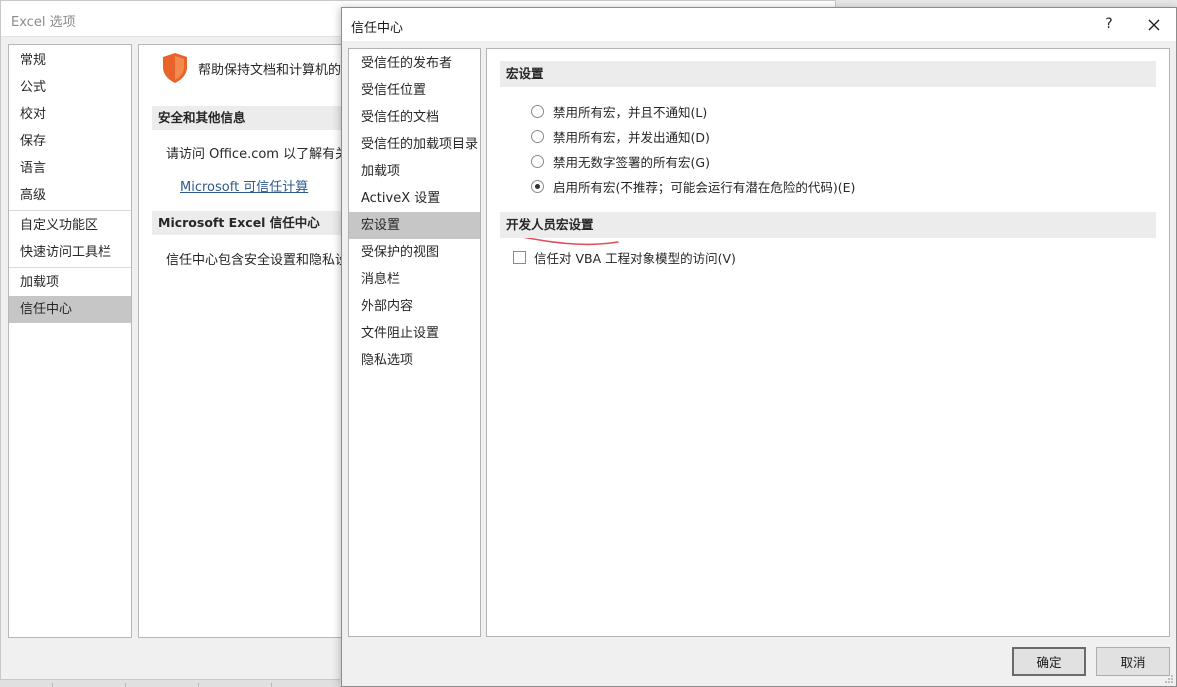  I want to click on background-bottom-edge, so click(170, 683).